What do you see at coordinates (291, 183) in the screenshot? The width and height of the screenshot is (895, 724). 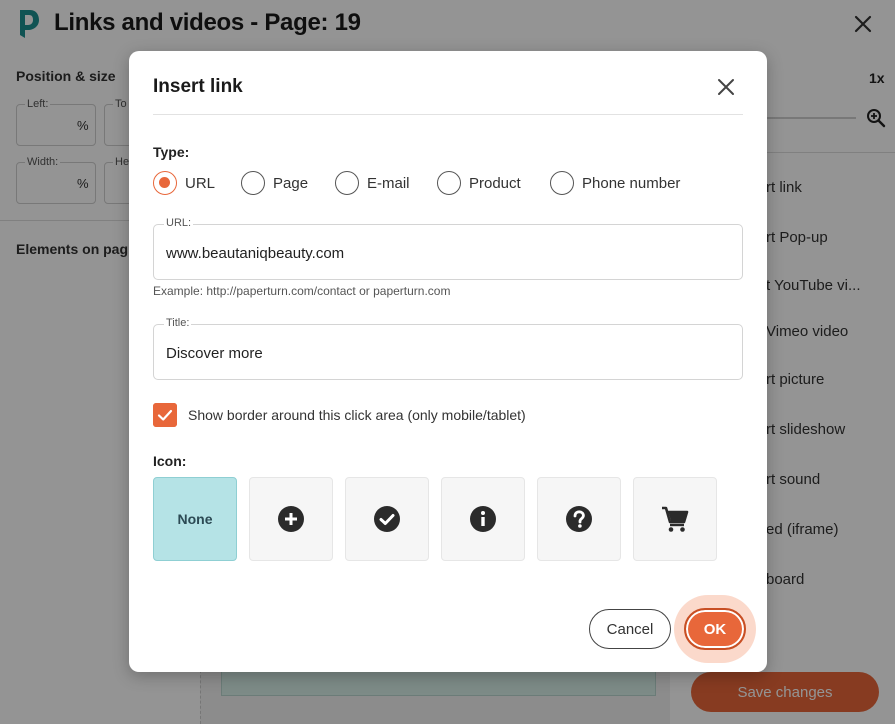 I see `radio-label: Page` at bounding box center [291, 183].